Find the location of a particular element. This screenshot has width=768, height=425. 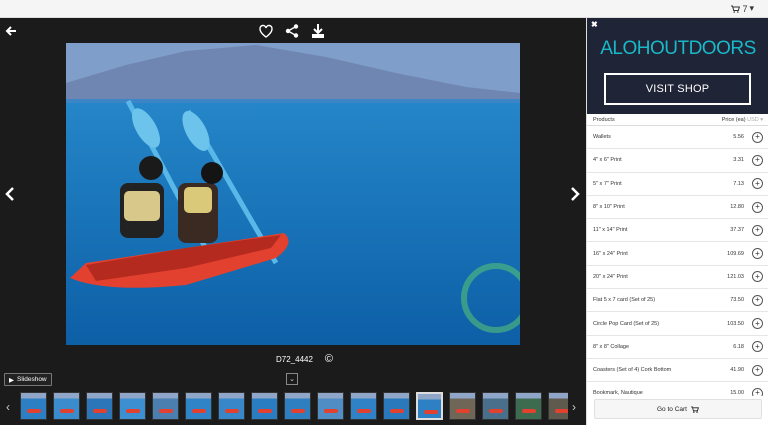

price-header-label: Price (ea) is located at coordinates (733, 119).